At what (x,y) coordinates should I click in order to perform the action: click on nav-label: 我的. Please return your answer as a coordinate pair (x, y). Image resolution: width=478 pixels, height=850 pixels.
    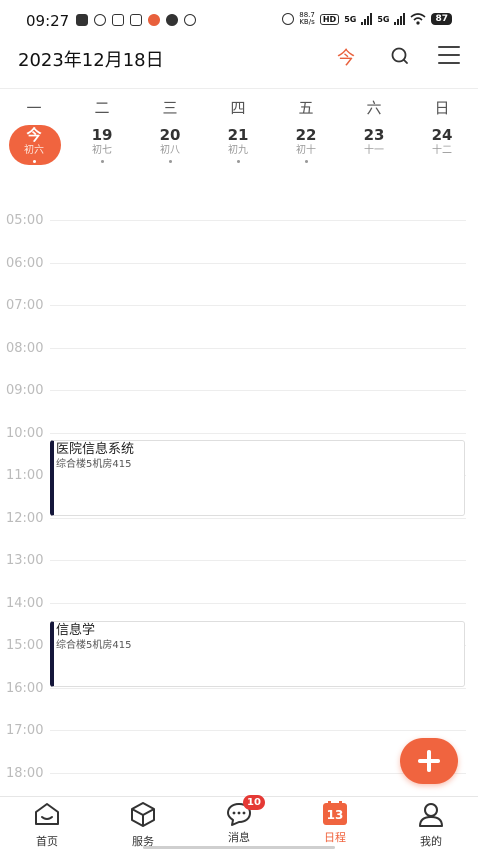
    Looking at the image, I should click on (431, 841).